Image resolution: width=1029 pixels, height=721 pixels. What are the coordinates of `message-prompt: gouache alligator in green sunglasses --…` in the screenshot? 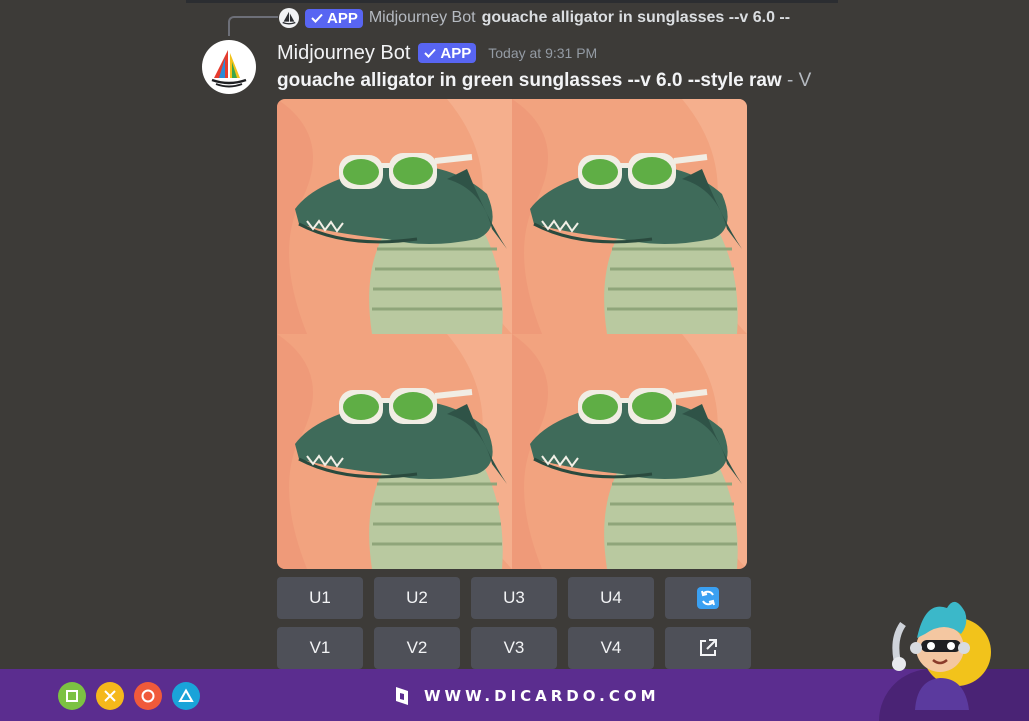 It's located at (557, 83).